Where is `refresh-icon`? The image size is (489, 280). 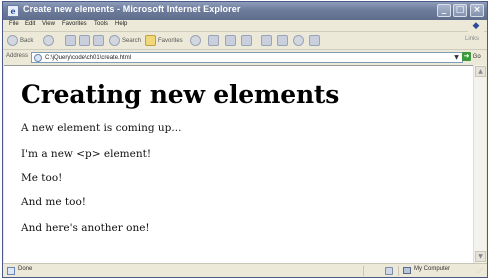
refresh-icon is located at coordinates (84, 40).